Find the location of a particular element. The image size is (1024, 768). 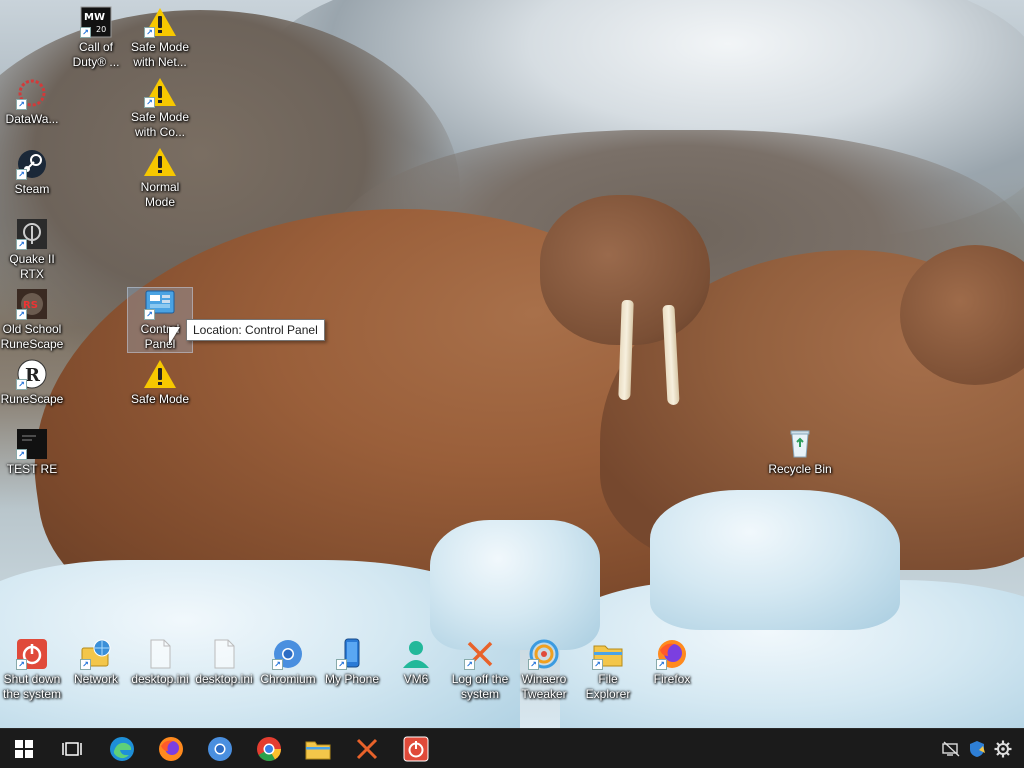

settings-tray is located at coordinates (1003, 748).